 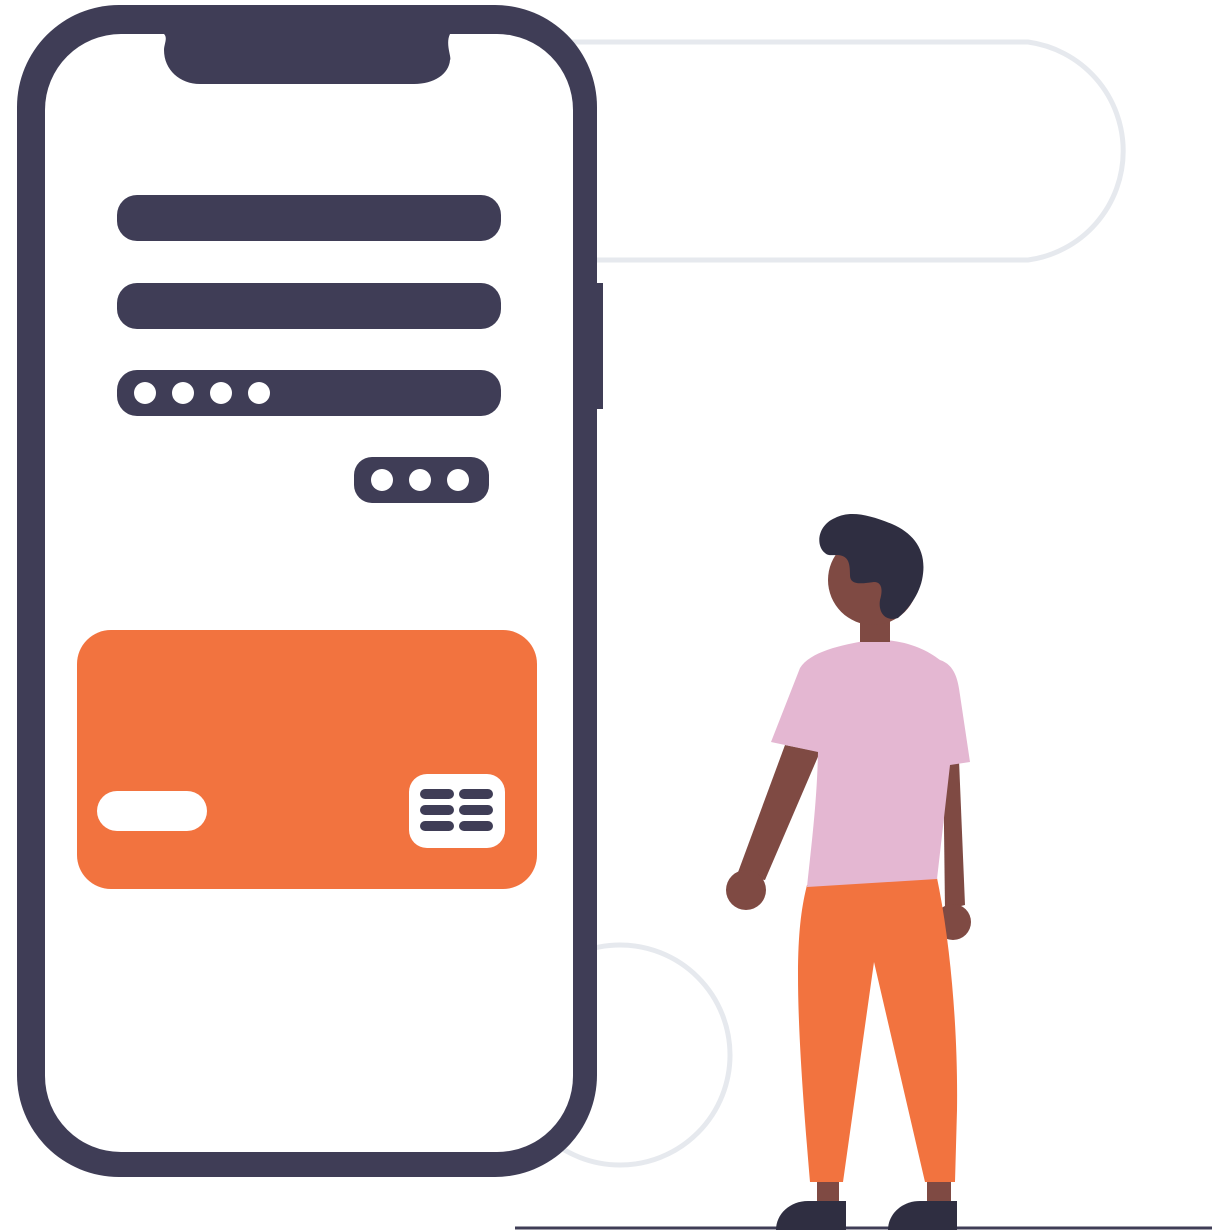 I want to click on person-left-shoe, so click(x=811, y=1215).